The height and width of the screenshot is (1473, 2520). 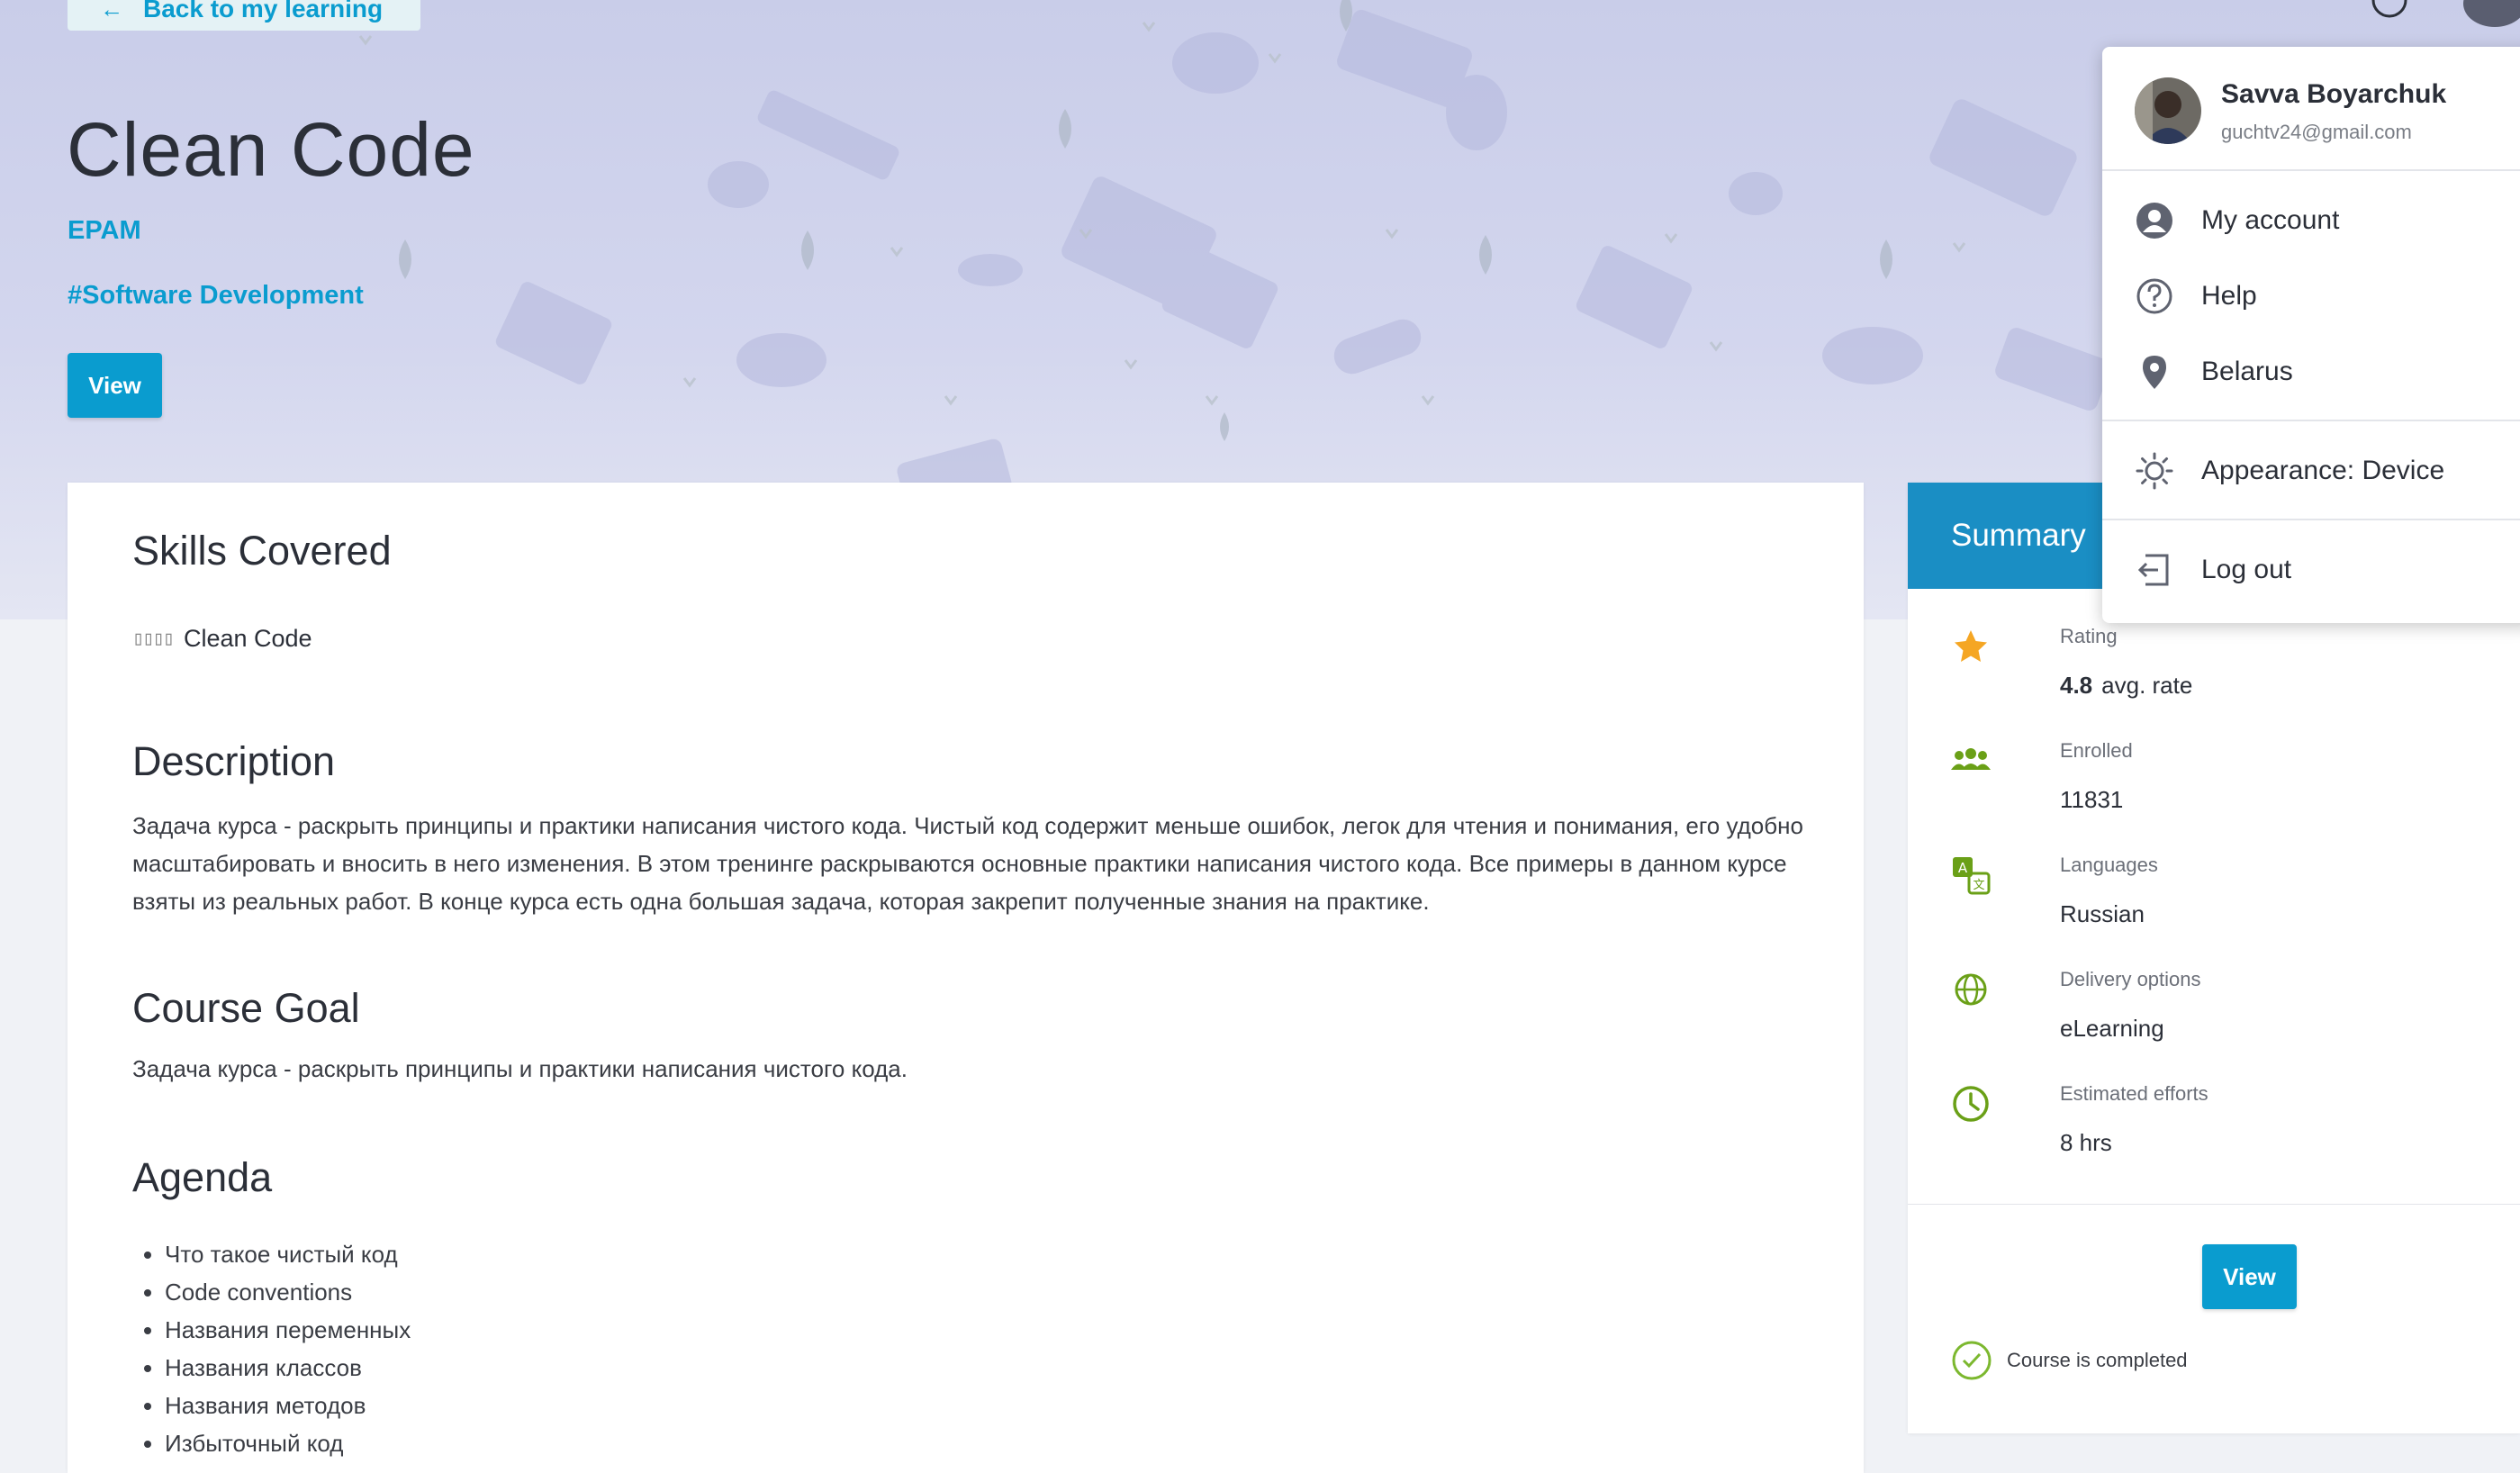 I want to click on rating-value-row: 4.8 avg. rate, so click(x=2126, y=686).